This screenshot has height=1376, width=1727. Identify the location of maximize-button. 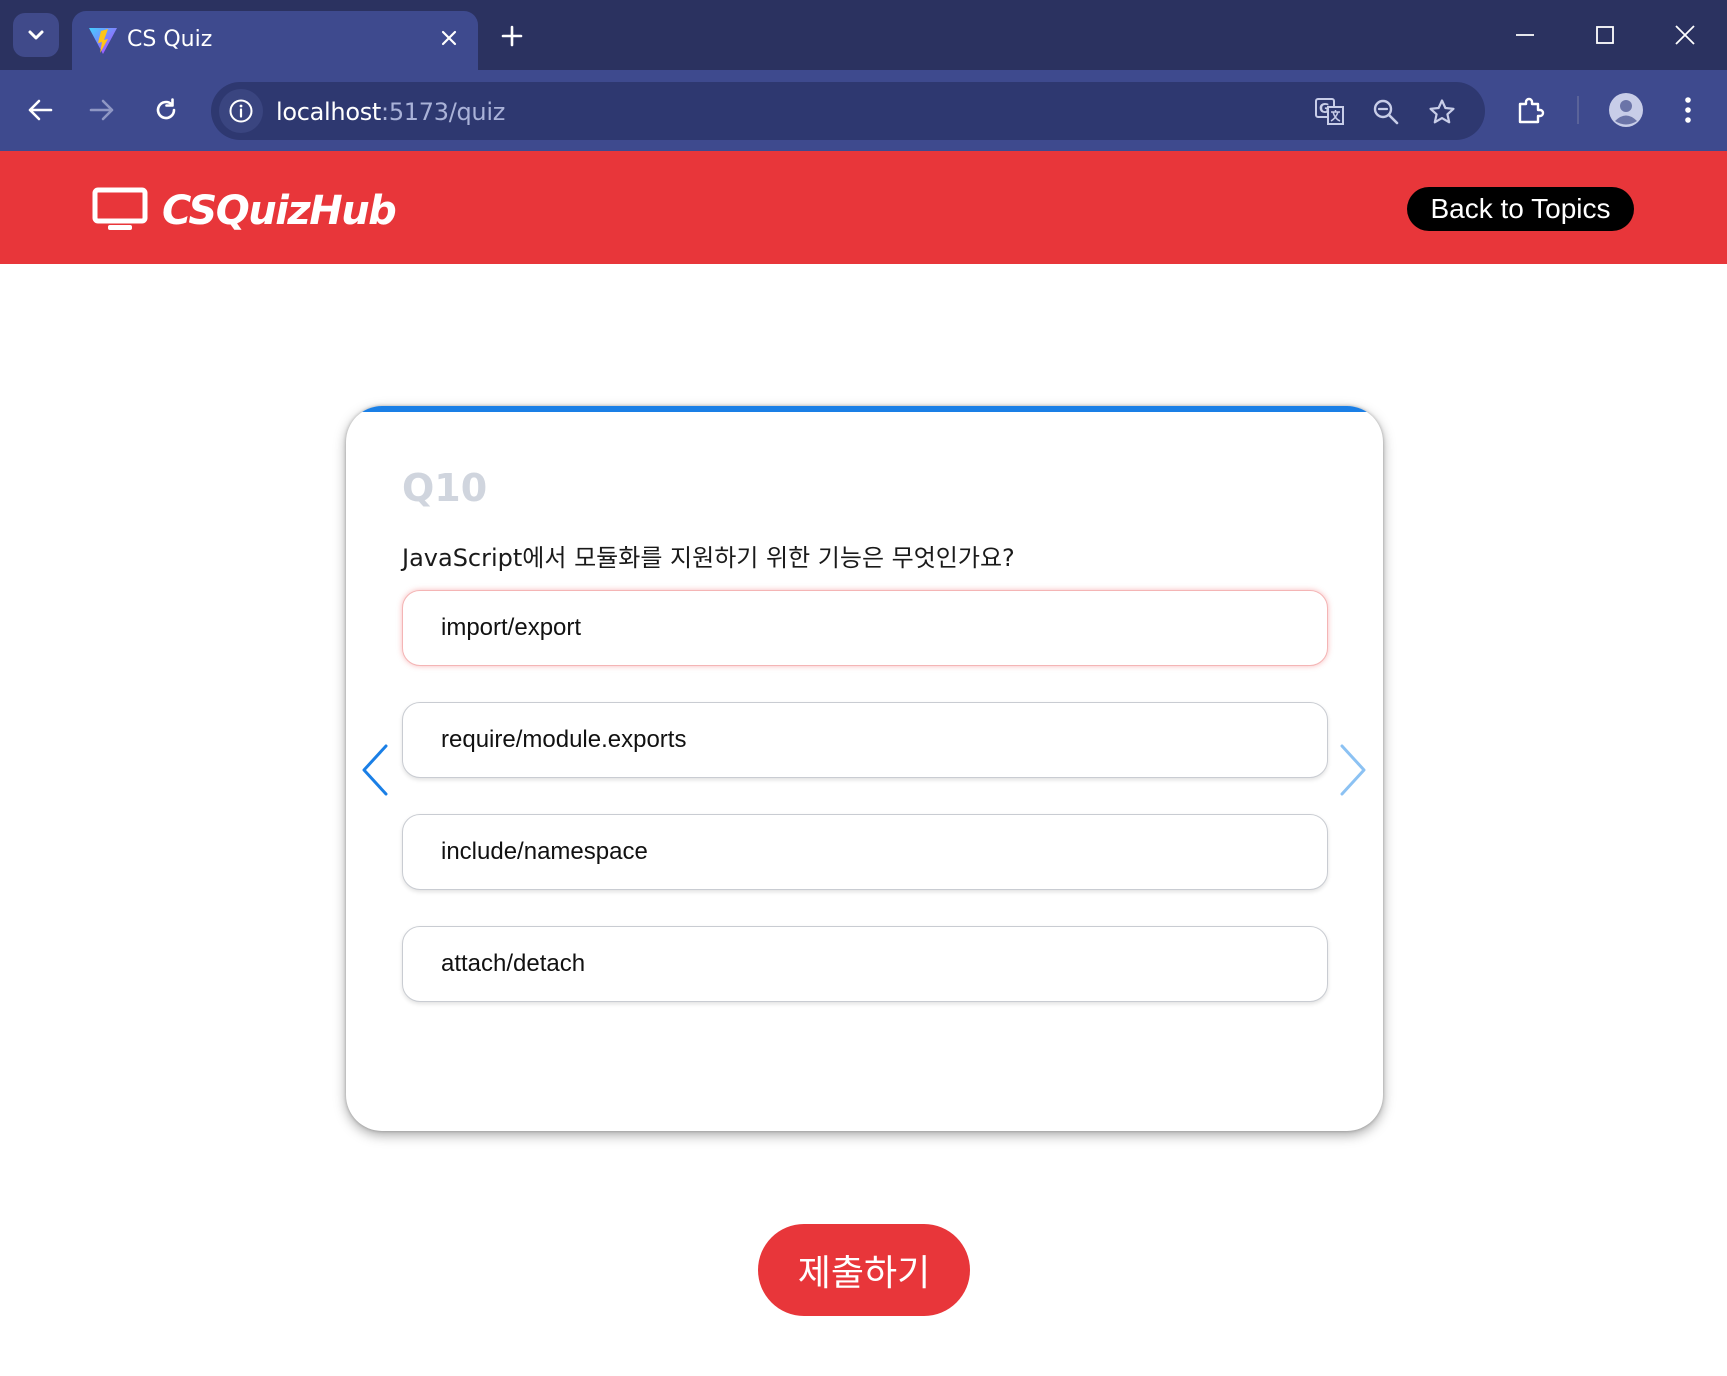
(1605, 35).